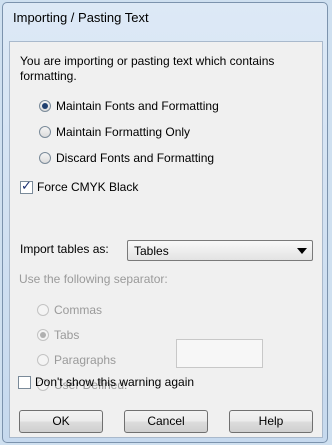  Describe the element at coordinates (43, 360) in the screenshot. I see `paragraphs-radio` at that location.